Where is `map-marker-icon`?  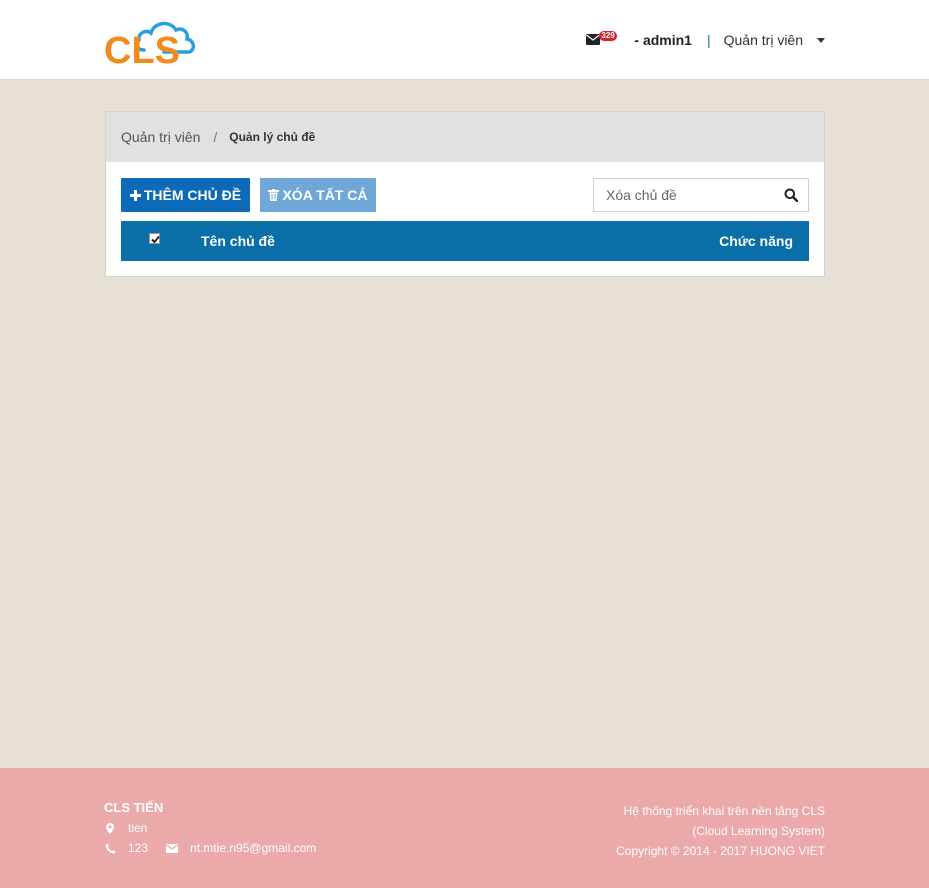
map-marker-icon is located at coordinates (110, 828).